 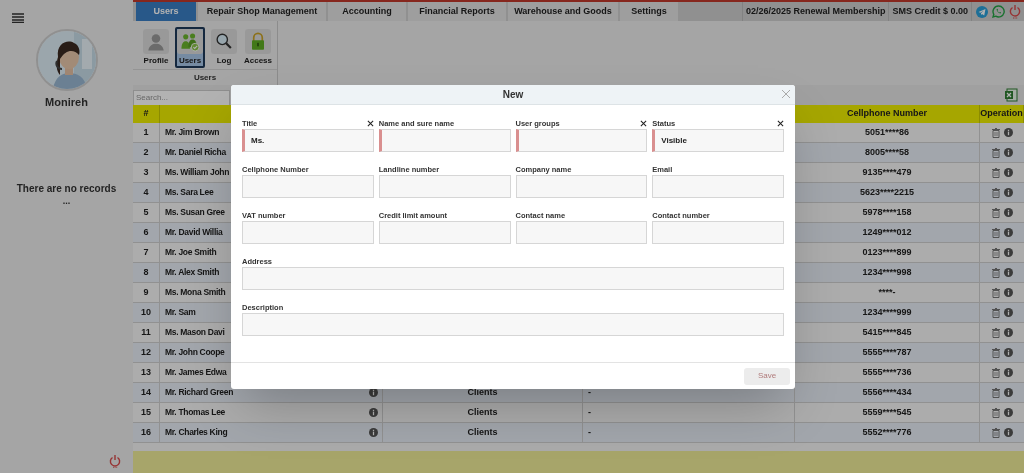 I want to click on phone-cell-text: 1249****012, so click(x=887, y=232).